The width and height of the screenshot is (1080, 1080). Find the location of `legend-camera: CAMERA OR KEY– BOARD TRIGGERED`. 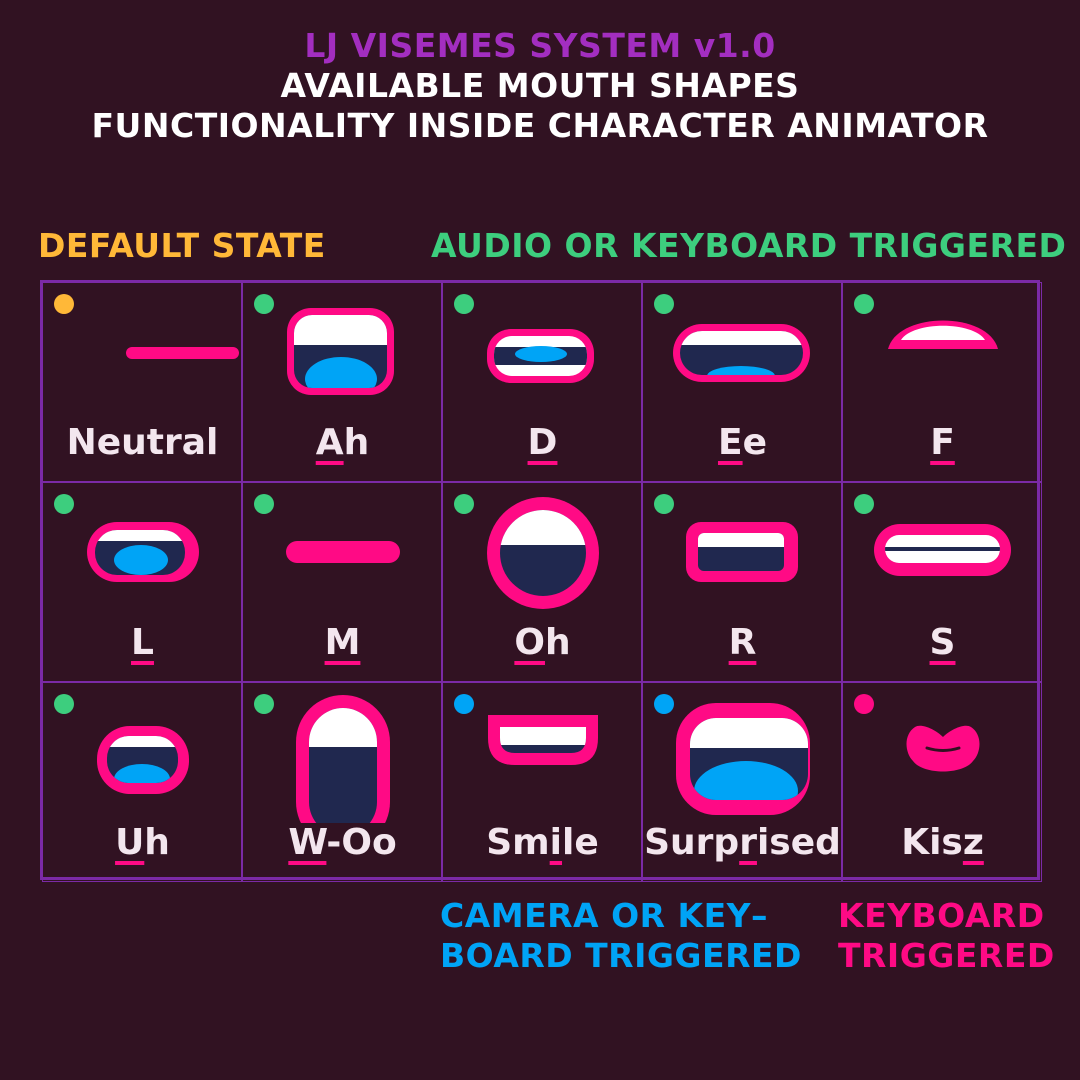

legend-camera: CAMERA OR KEY– BOARD TRIGGERED is located at coordinates (621, 936).